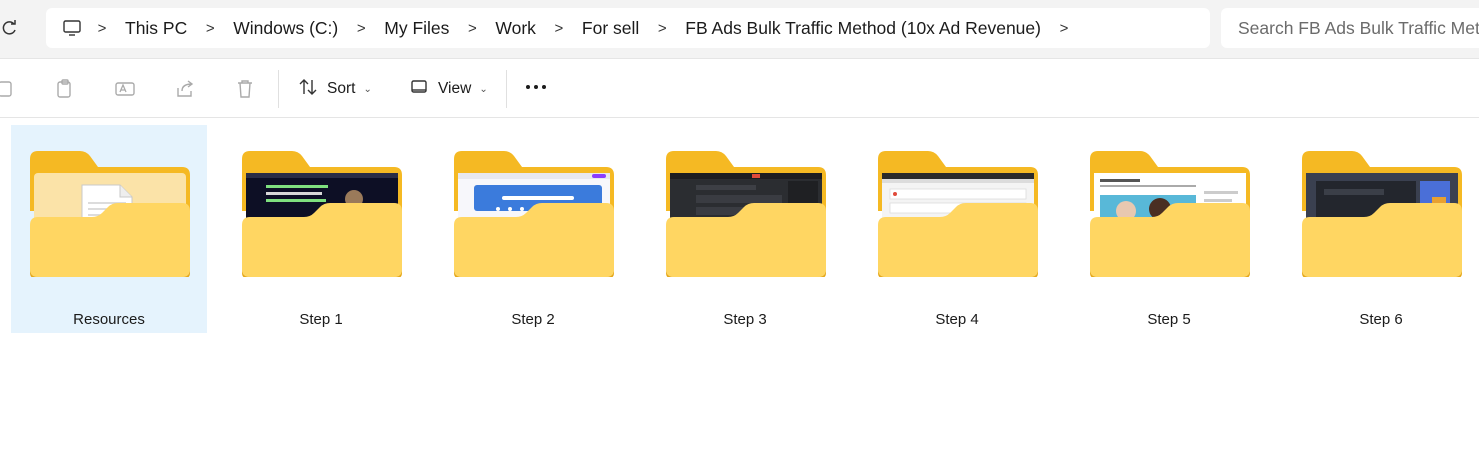 This screenshot has width=1479, height=457. I want to click on folder-label: Step 2, so click(533, 319).